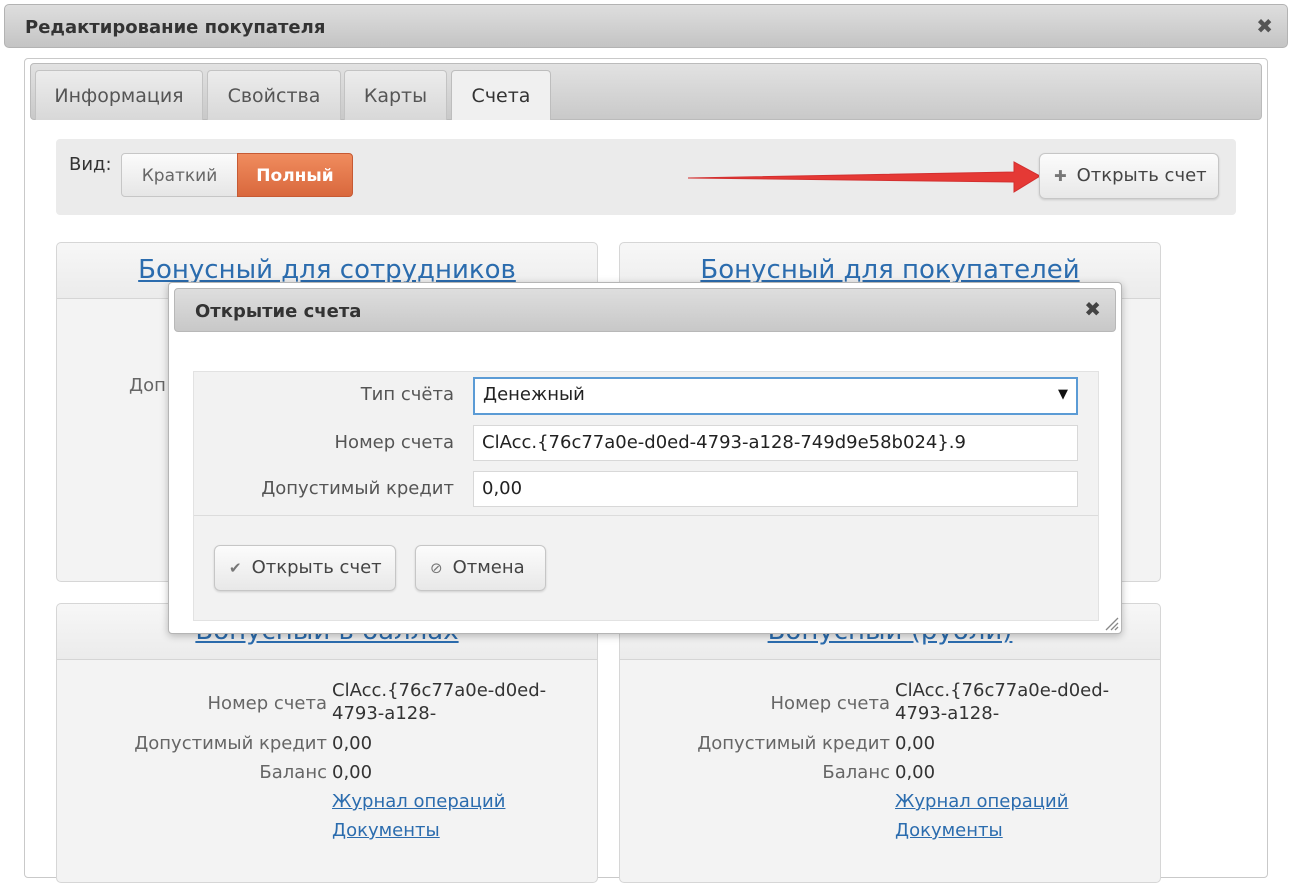 Image resolution: width=1292 pixels, height=883 pixels. I want to click on cancel-button: ⊘ Отмена, so click(480, 568).